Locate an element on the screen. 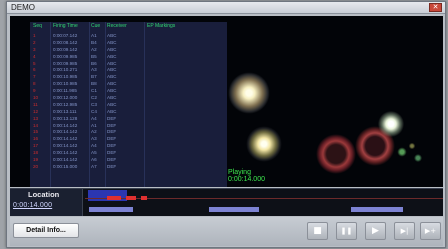 The height and width of the screenshot is (249, 448). table-cell-seq: 19 is located at coordinates (36, 160).